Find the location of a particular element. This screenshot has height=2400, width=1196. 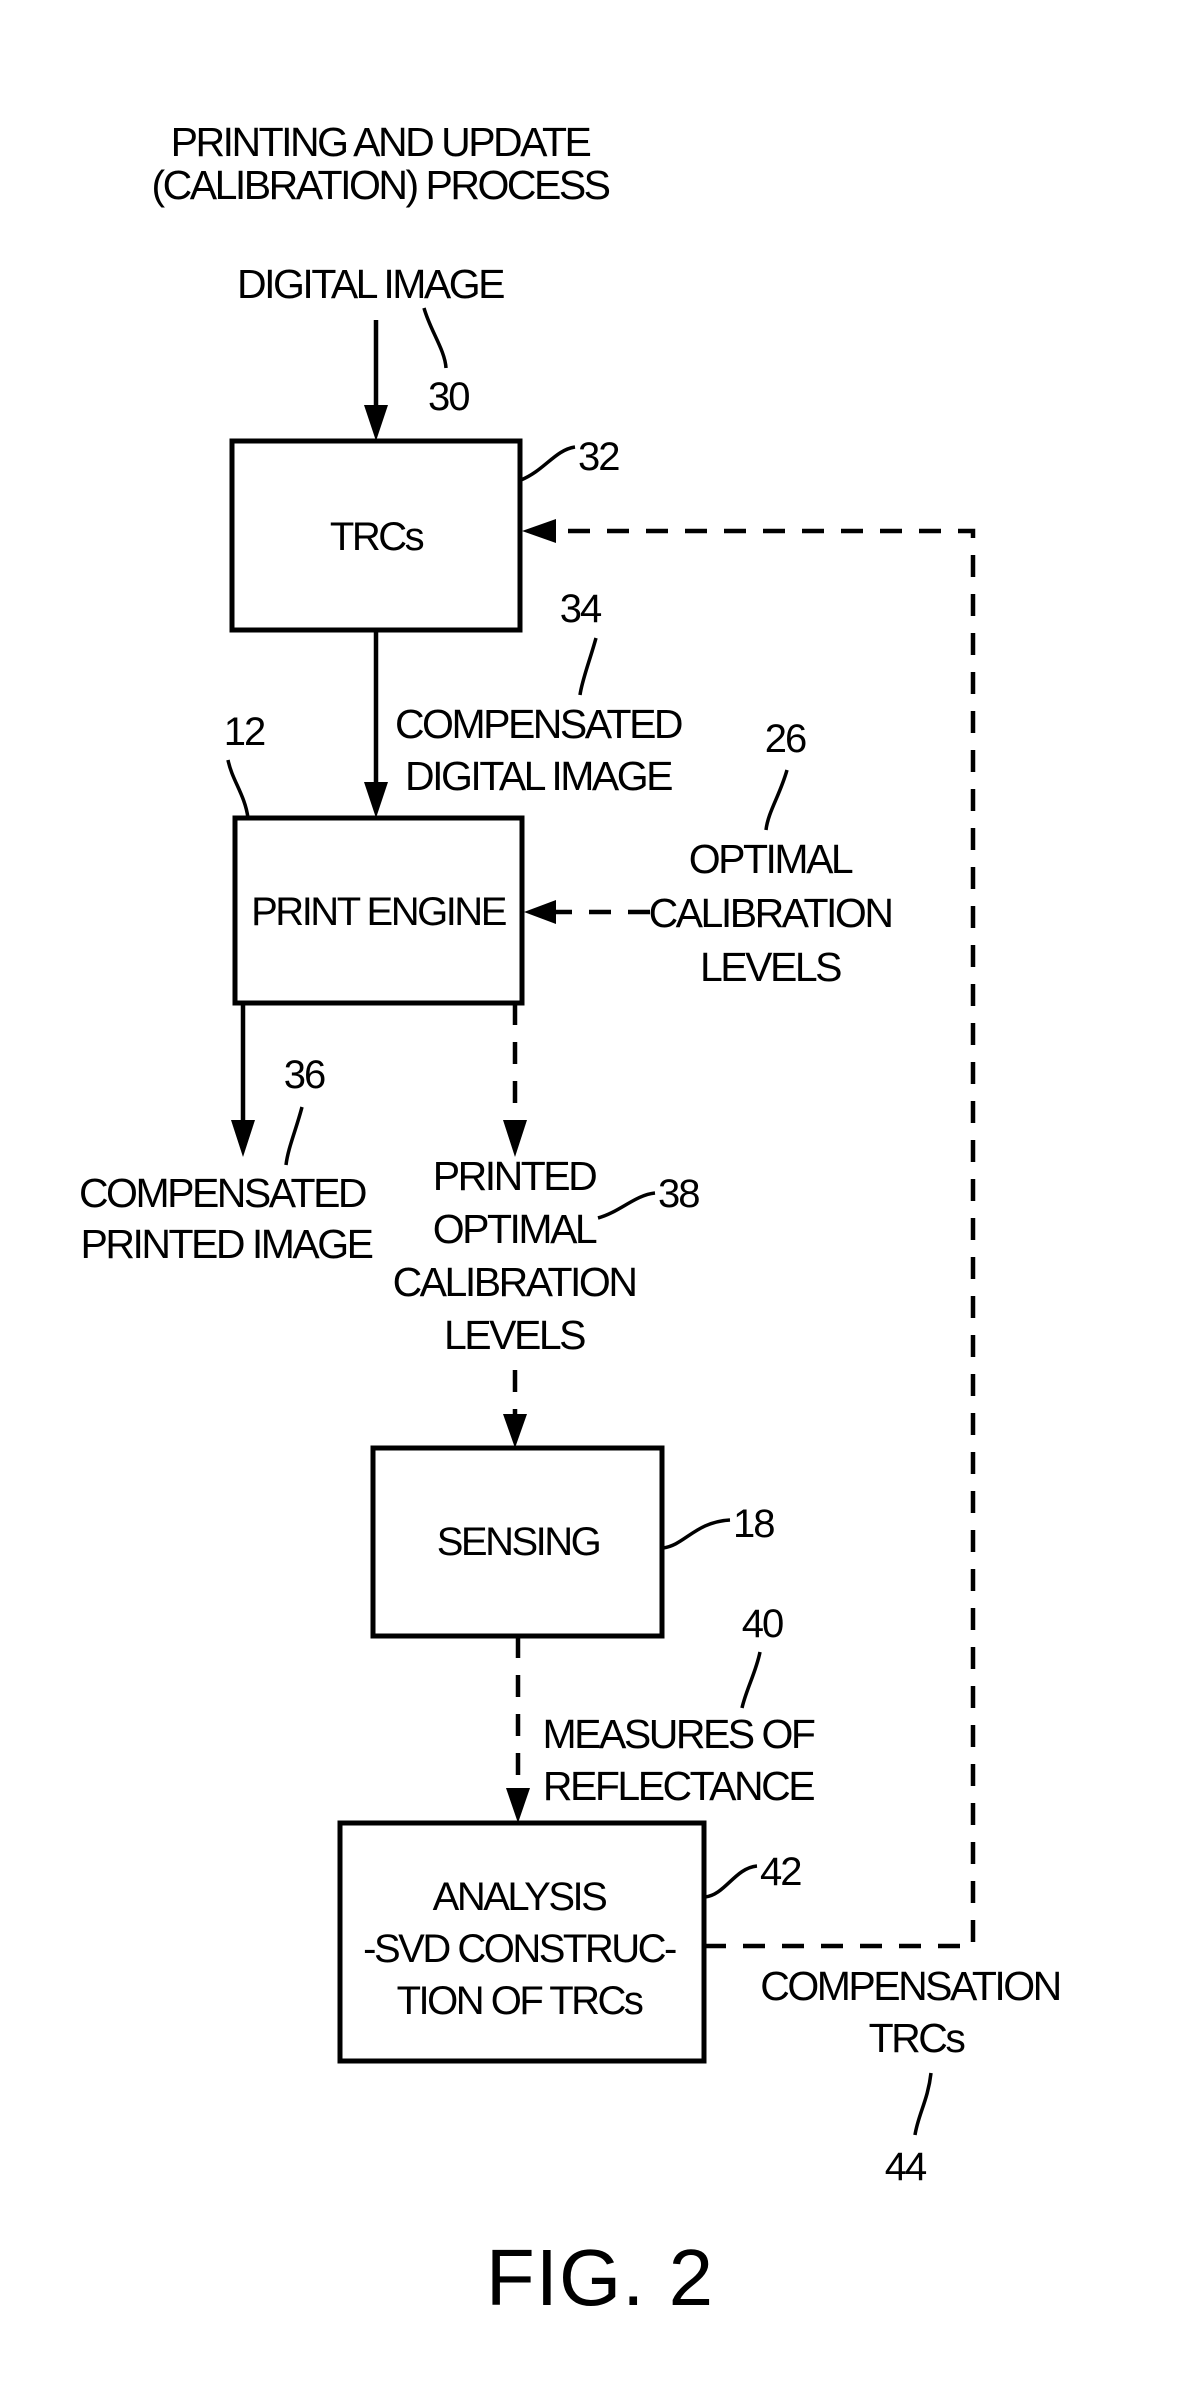

arrowhead-optimal-to-print-engine is located at coordinates (540, 912).